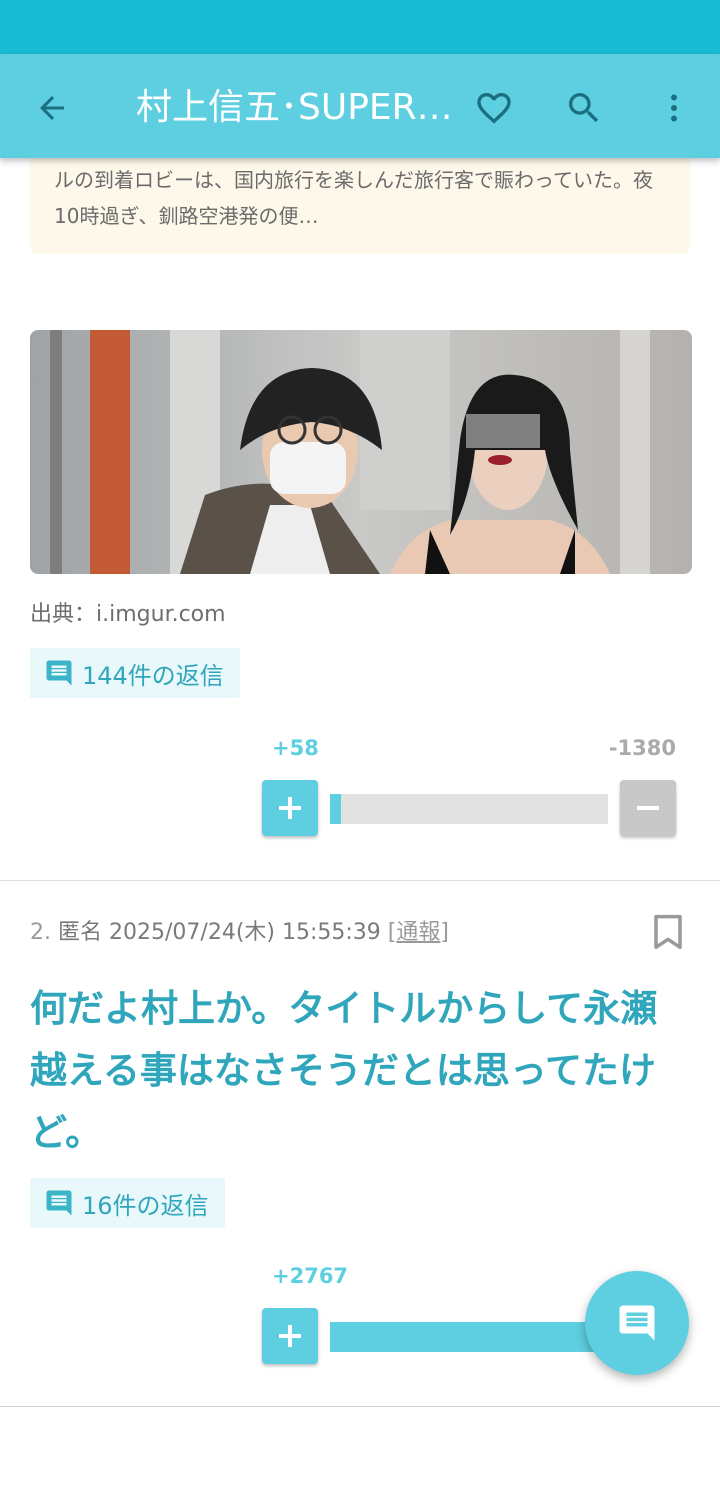 This screenshot has width=720, height=1496. I want to click on photo-illustration, so click(361, 452).